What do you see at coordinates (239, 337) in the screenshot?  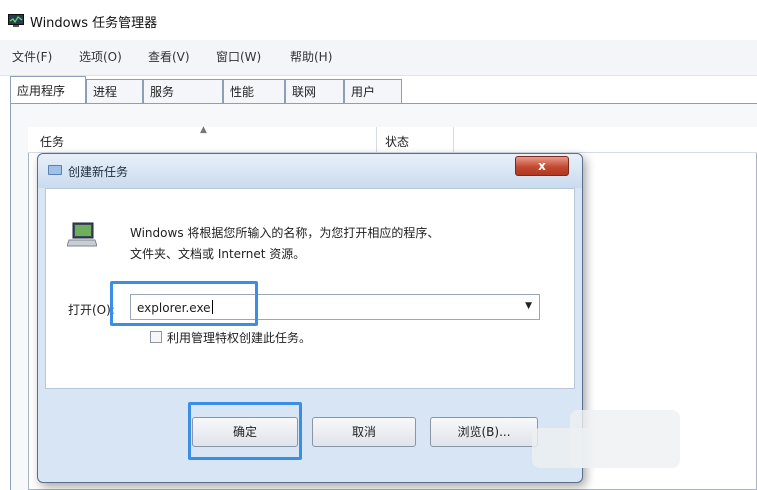 I see `admin-privileges-label: 利用管理特权创建此任务。` at bounding box center [239, 337].